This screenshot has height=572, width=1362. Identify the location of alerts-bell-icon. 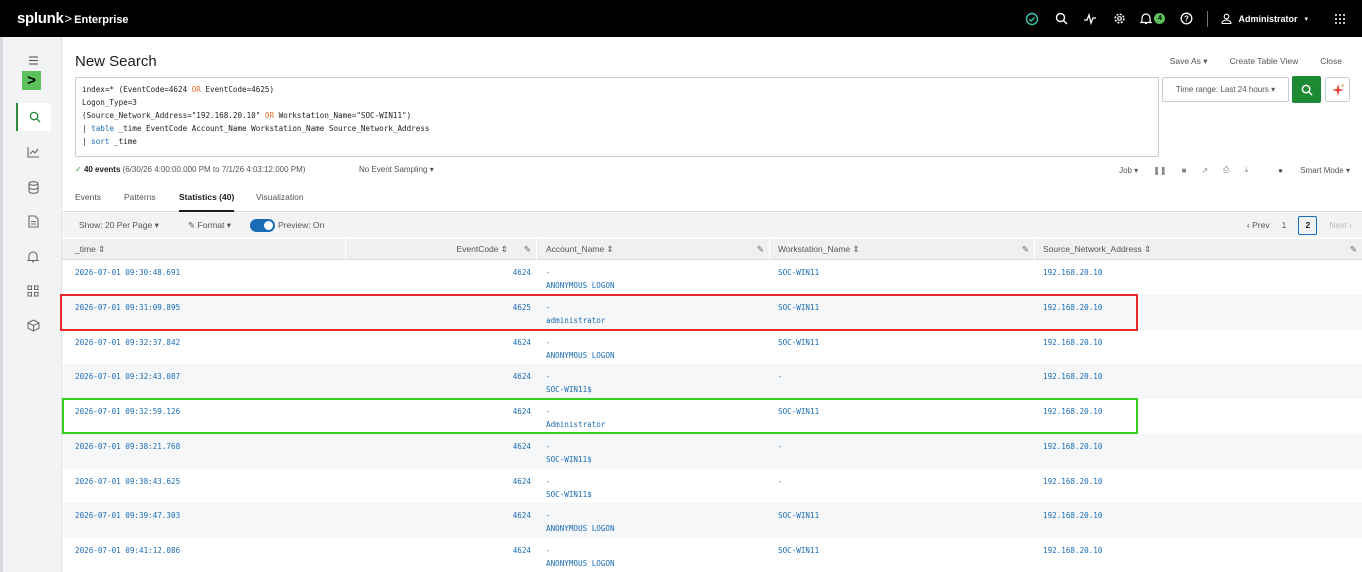
(33, 256).